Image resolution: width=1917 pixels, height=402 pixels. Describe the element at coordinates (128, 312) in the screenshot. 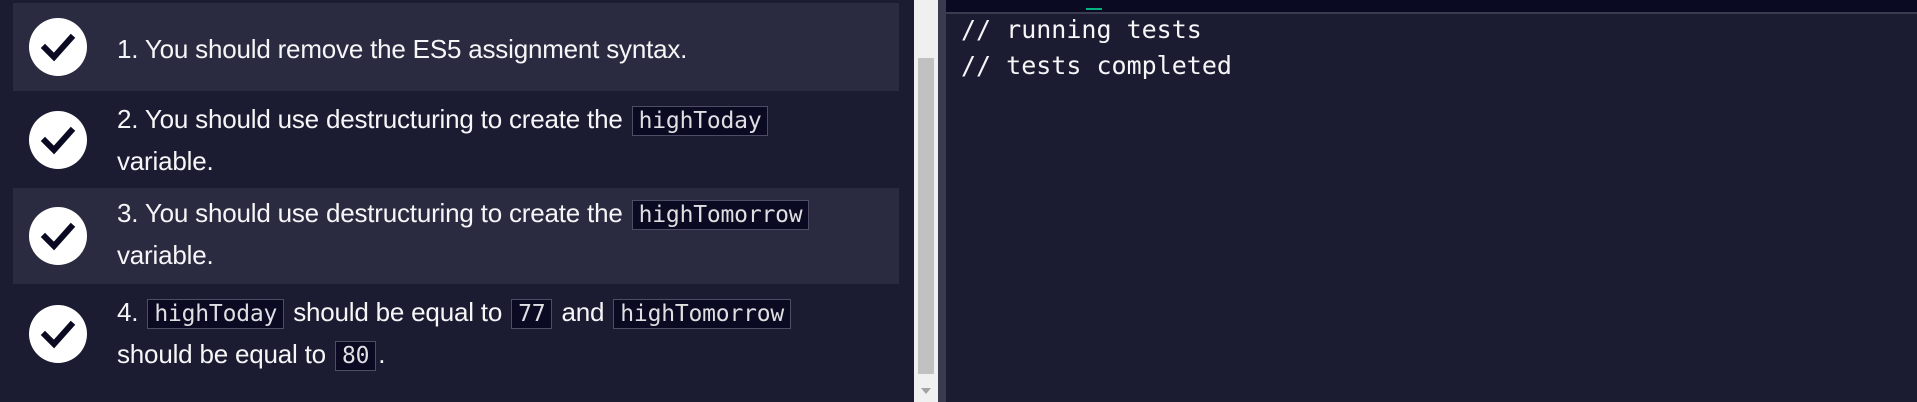

I see `test-number: 4.` at that location.